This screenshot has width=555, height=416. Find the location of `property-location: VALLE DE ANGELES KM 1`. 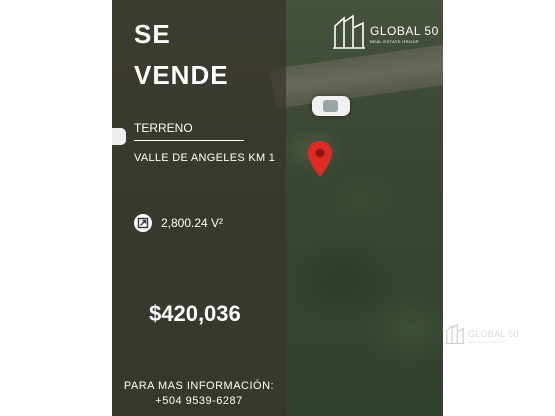

property-location: VALLE DE ANGELES KM 1 is located at coordinates (205, 158).